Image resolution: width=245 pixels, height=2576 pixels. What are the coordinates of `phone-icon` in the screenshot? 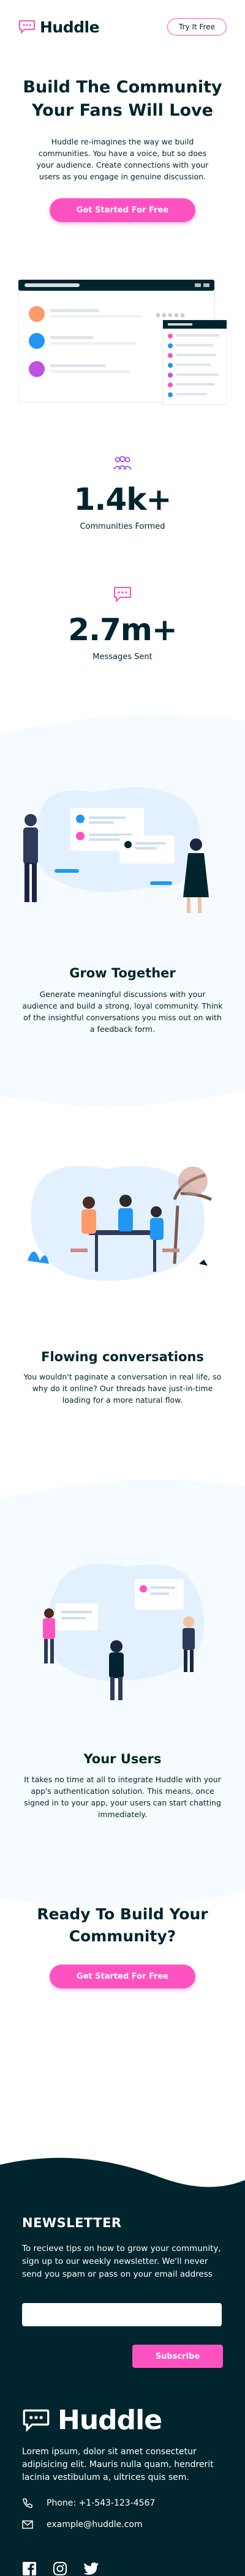 It's located at (28, 2503).